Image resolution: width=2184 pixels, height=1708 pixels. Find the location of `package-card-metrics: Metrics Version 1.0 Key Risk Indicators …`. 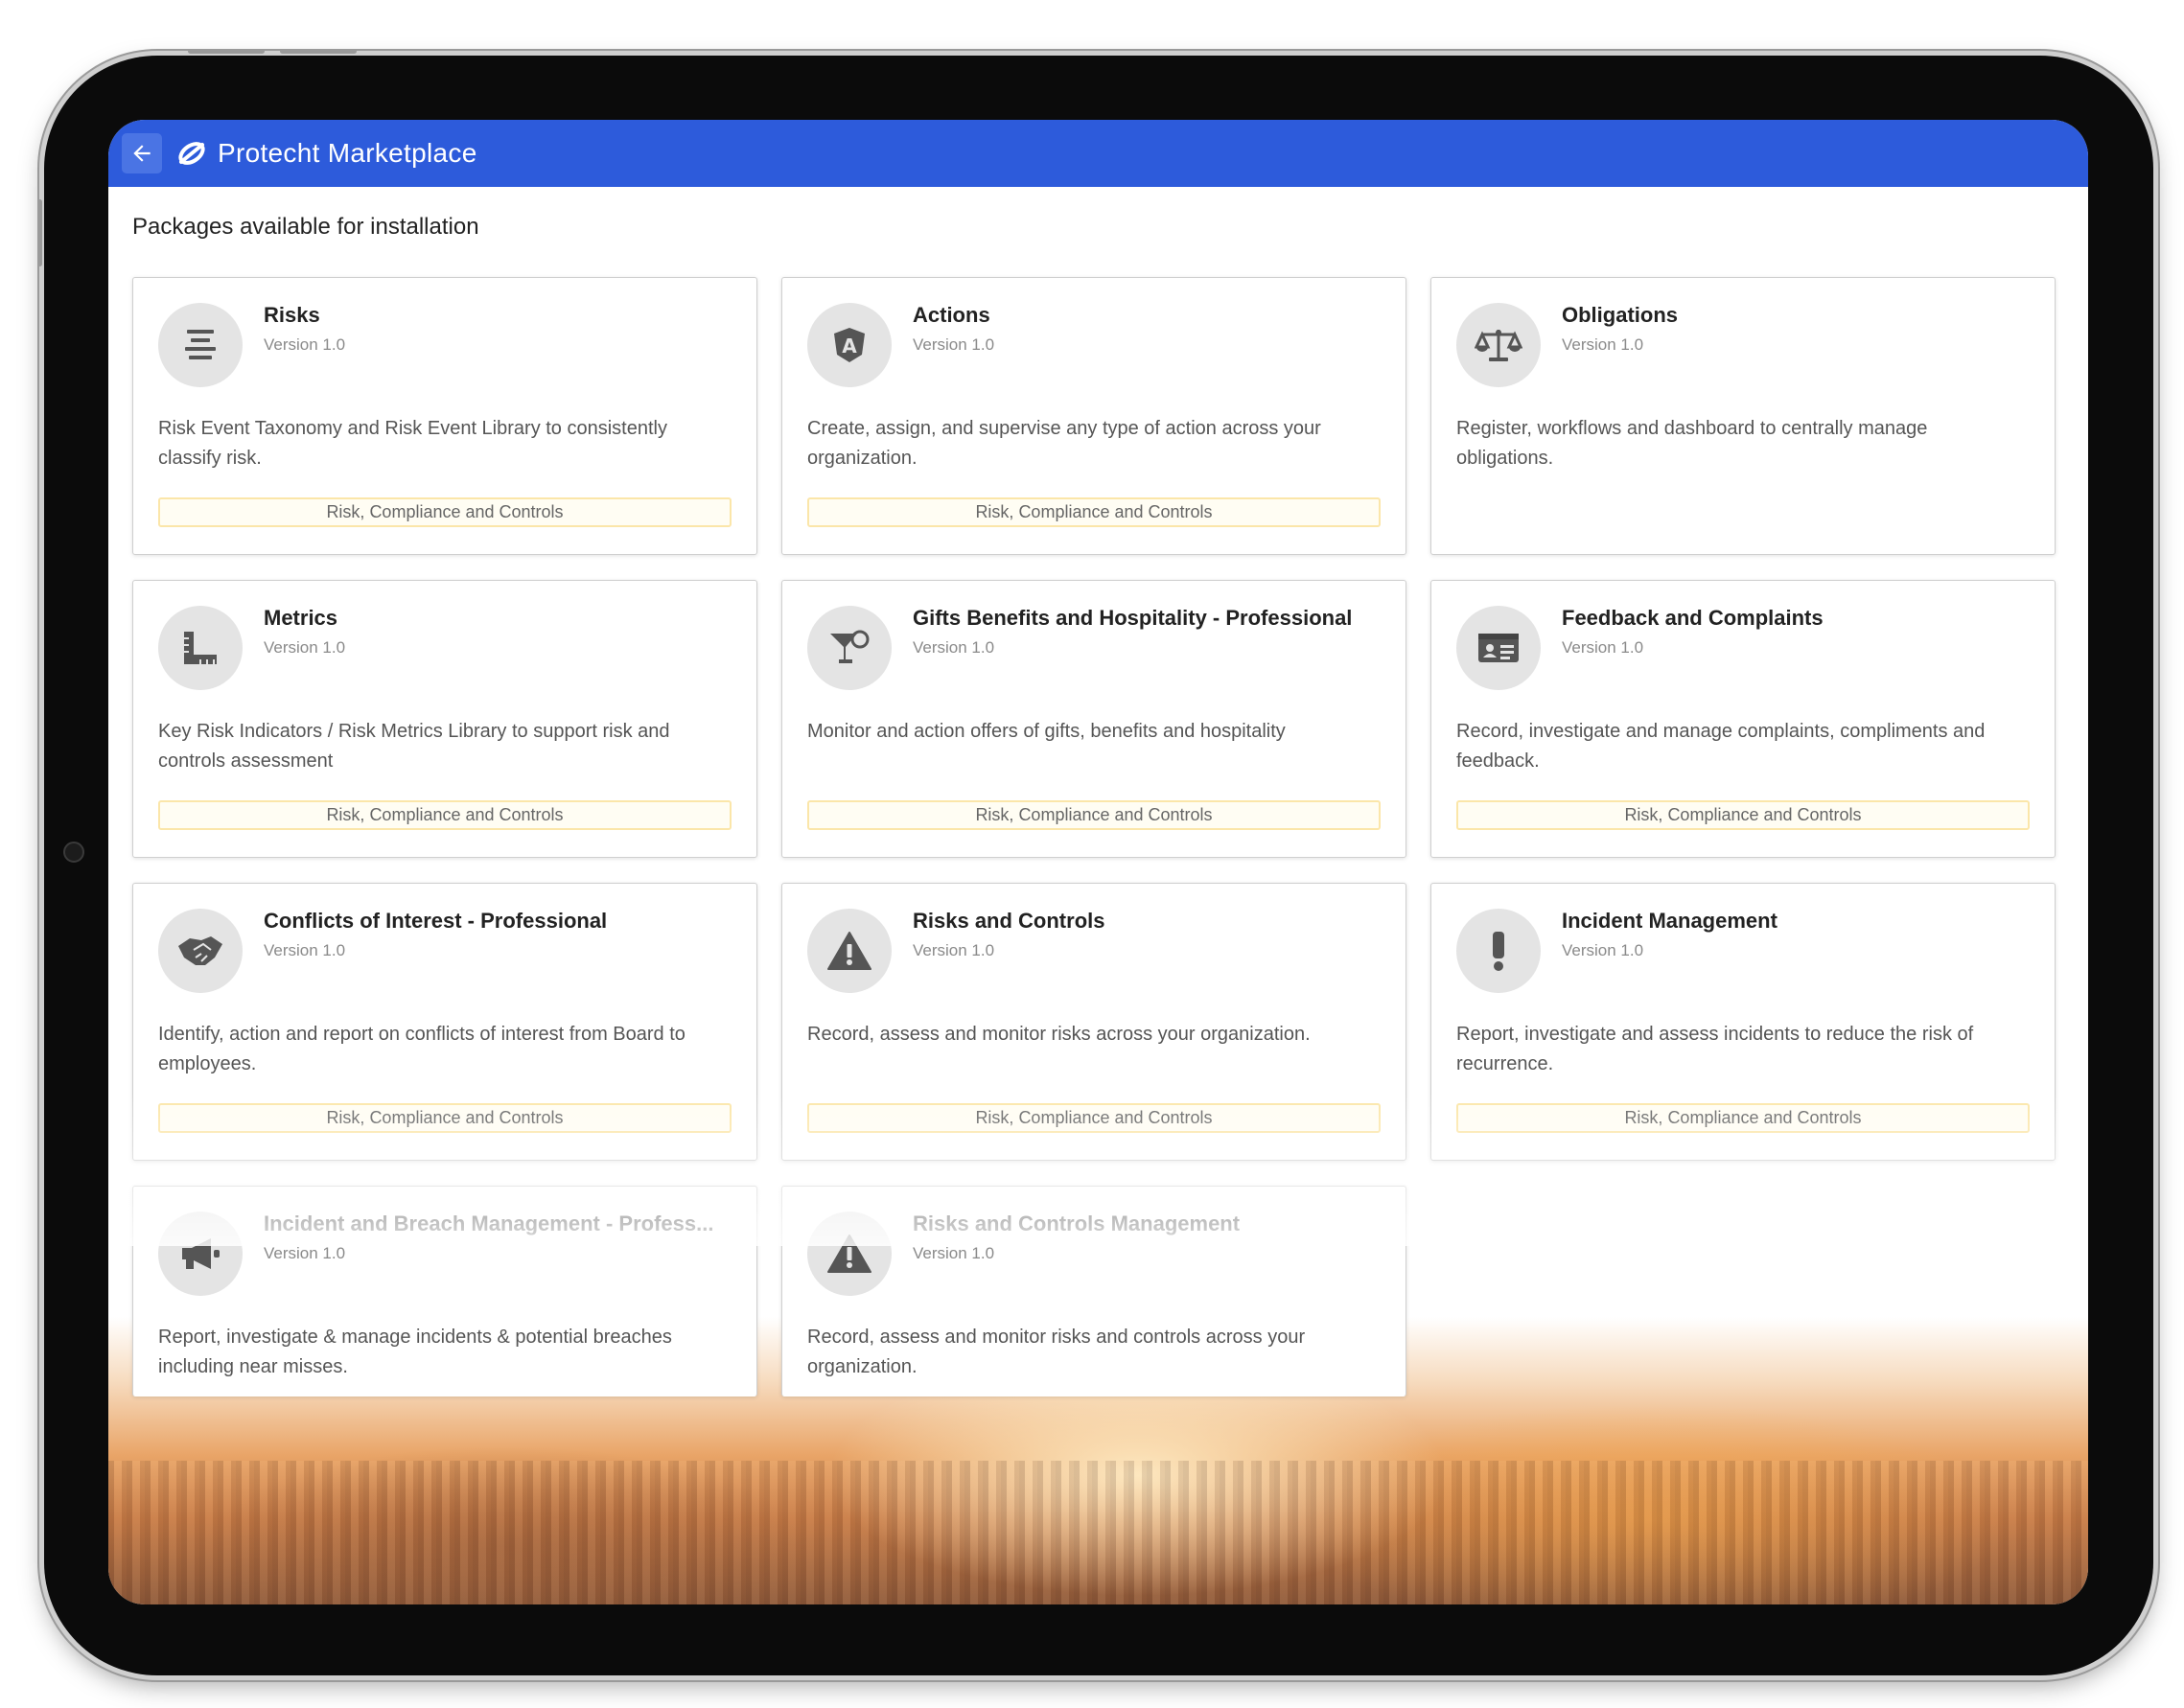

package-card-metrics: Metrics Version 1.0 Key Risk Indicators … is located at coordinates (444, 719).